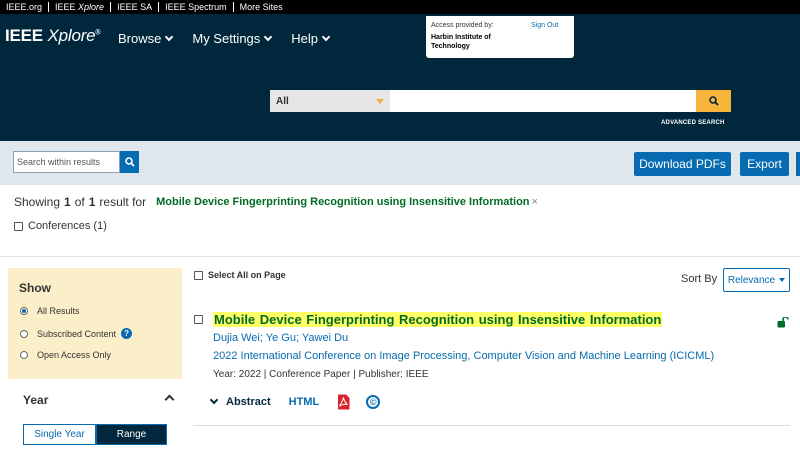  What do you see at coordinates (304, 402) in the screenshot?
I see `html-link: HTML` at bounding box center [304, 402].